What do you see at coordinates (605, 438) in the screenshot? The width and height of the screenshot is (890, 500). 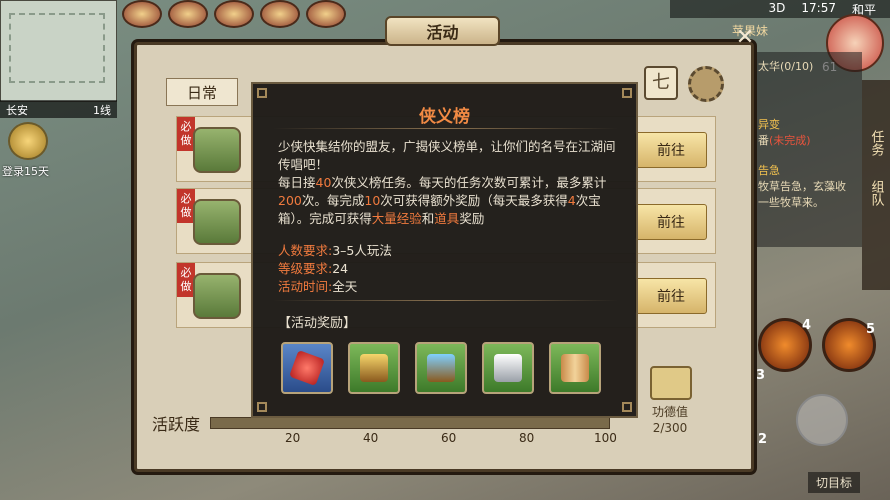 I see `tick-label: 100` at bounding box center [605, 438].